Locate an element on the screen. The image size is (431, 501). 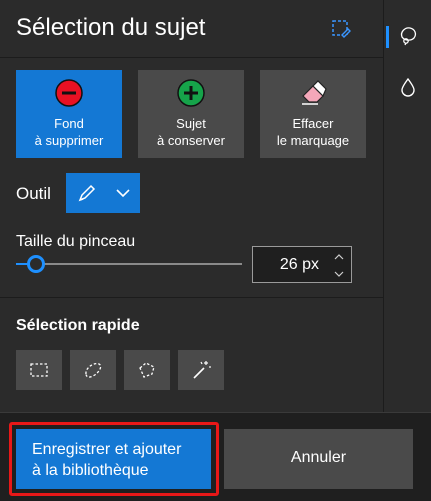
background-remove-button: Fond à supprimer is located at coordinates (69, 114).